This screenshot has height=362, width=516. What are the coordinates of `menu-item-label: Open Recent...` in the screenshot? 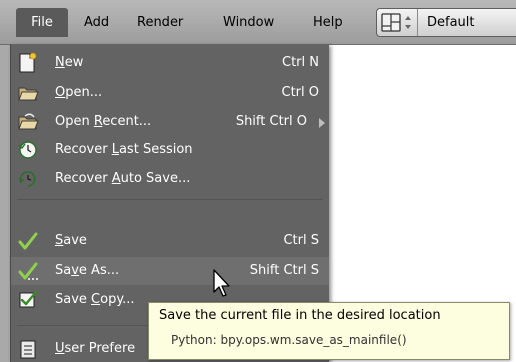 It's located at (103, 121).